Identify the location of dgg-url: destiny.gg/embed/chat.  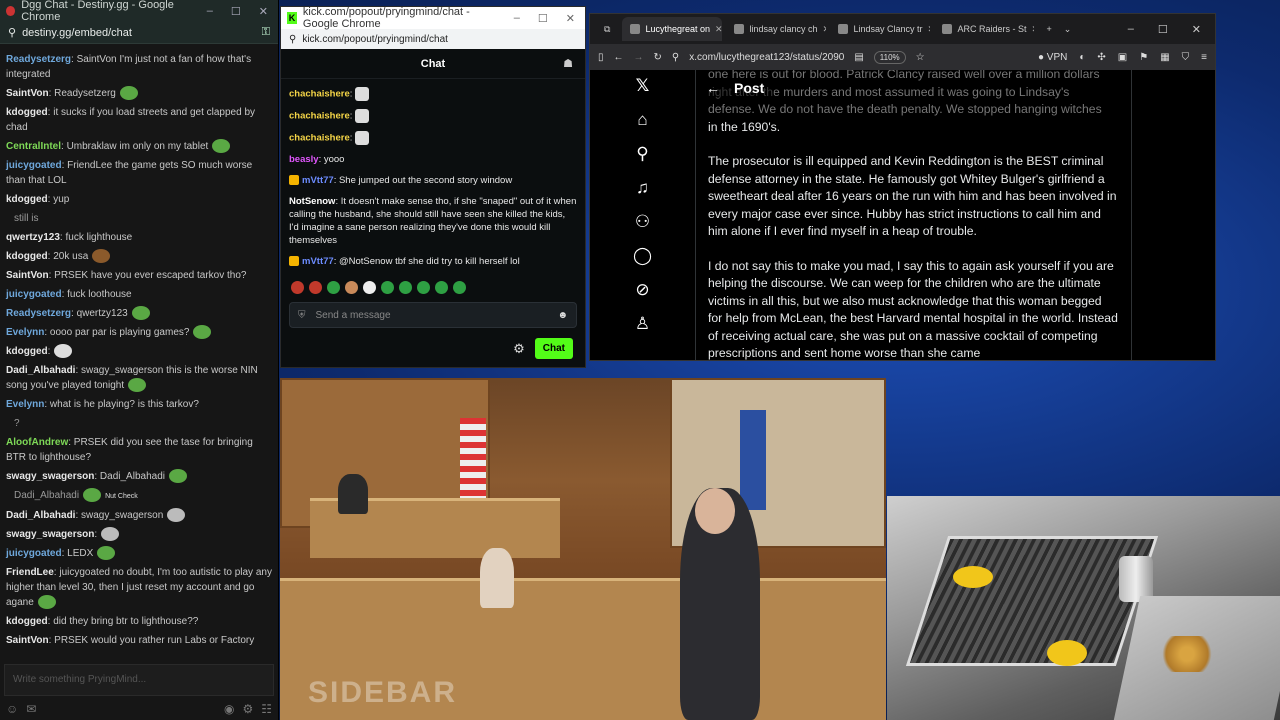
(77, 33).